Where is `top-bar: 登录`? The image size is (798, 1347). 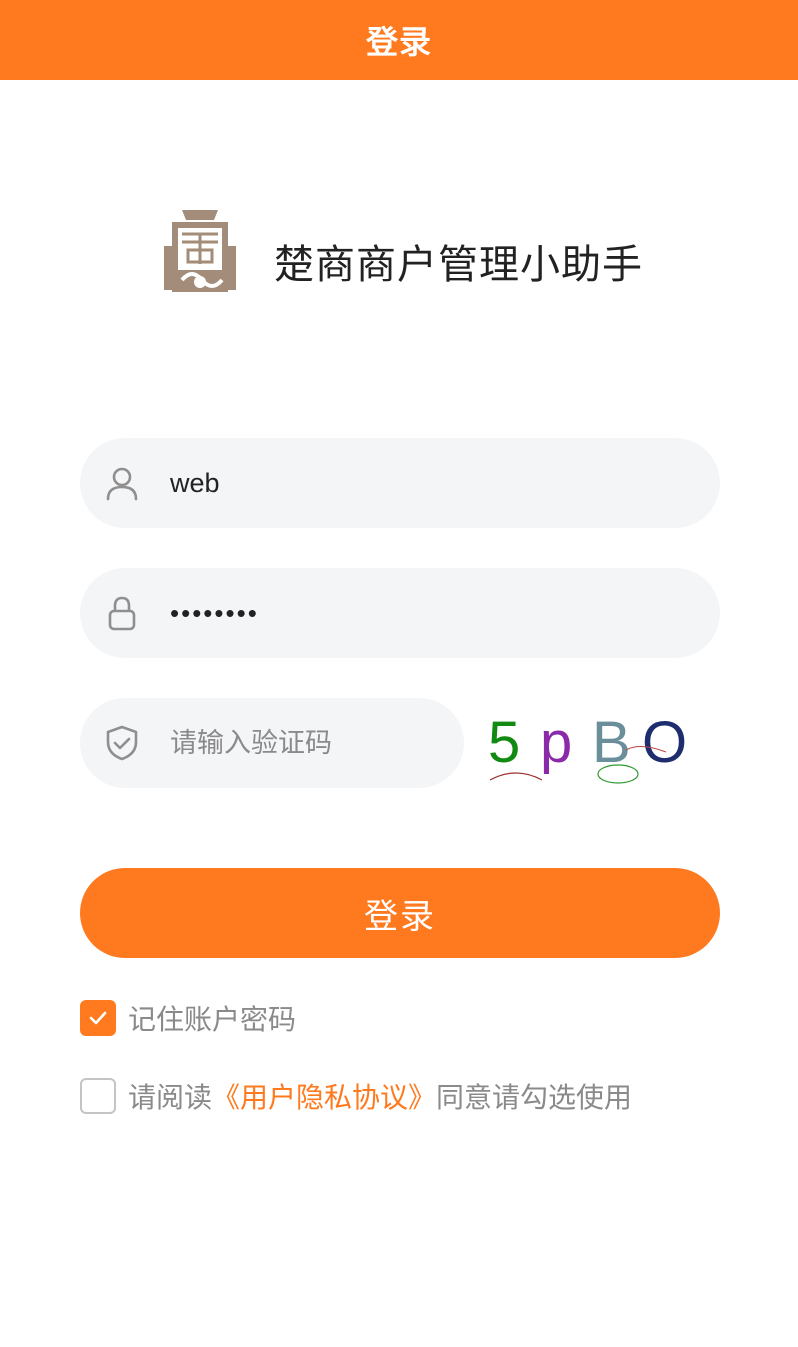 top-bar: 登录 is located at coordinates (399, 40).